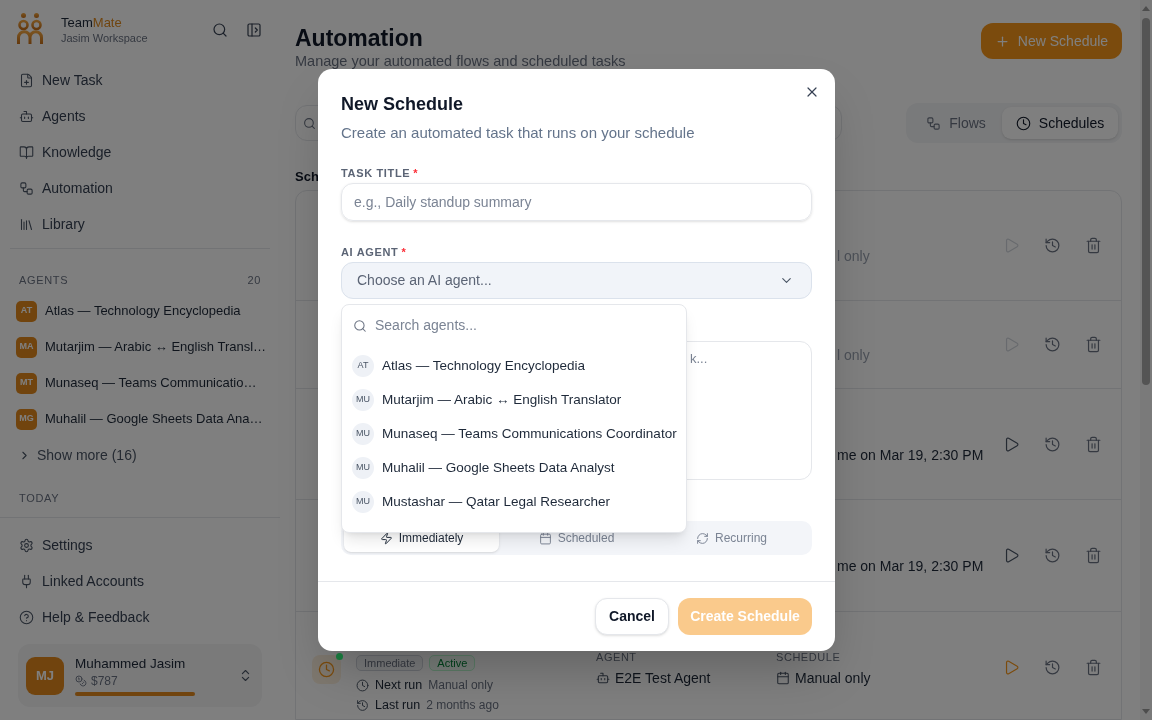  I want to click on file-plus-icon, so click(26, 80).